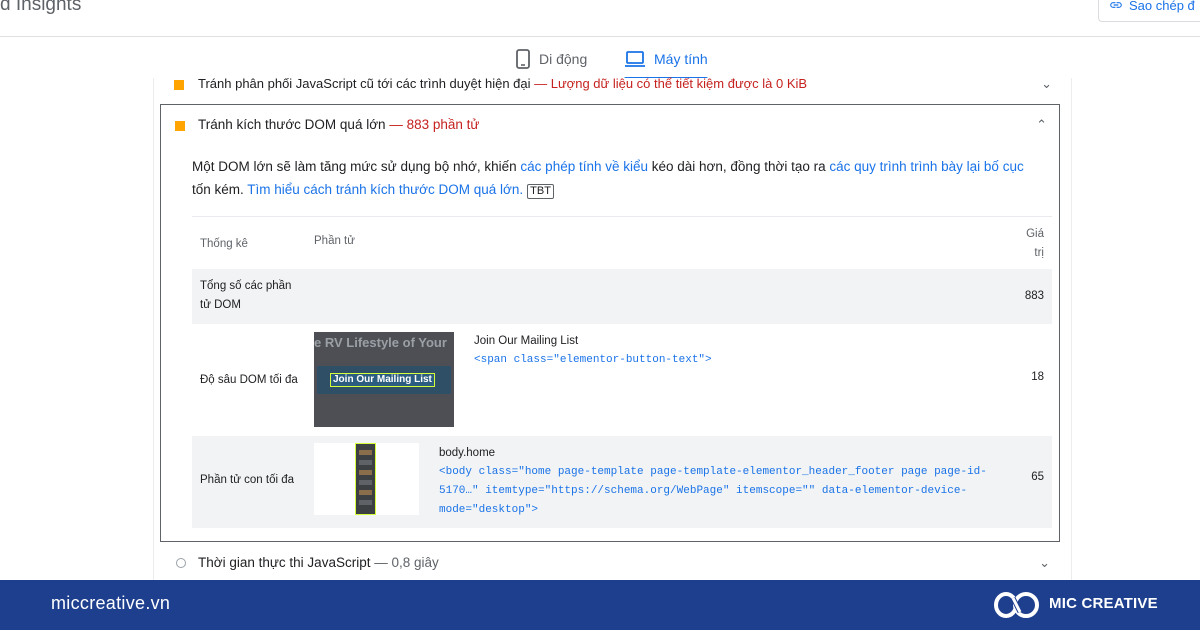 The height and width of the screenshot is (630, 1200). What do you see at coordinates (220, 189) in the screenshot?
I see `desc-text: tốn kém.` at bounding box center [220, 189].